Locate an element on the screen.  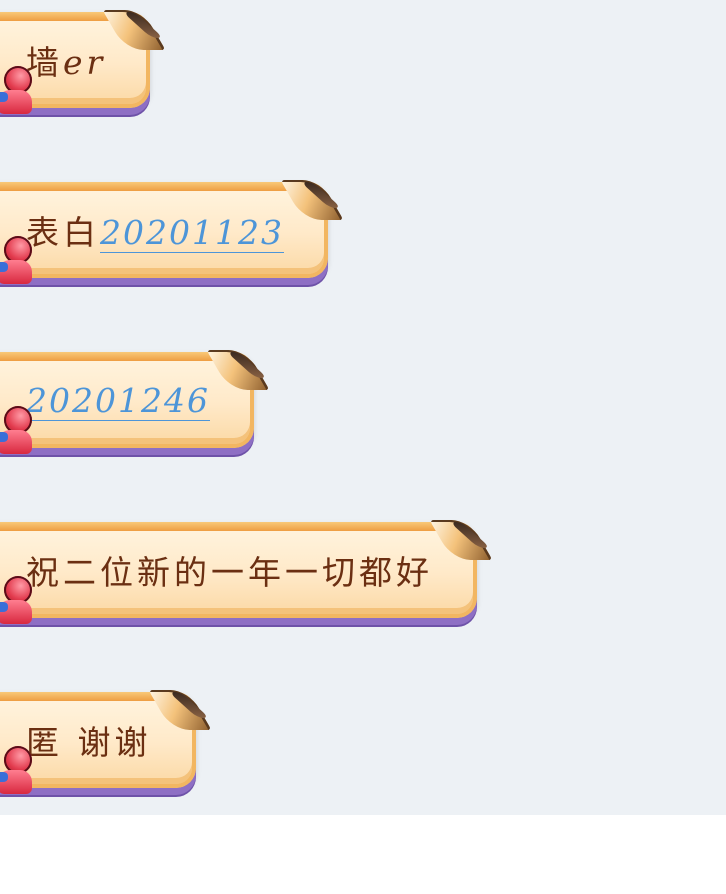
message-4: 祝二位新的一年一切都好 is located at coordinates (246, 572).